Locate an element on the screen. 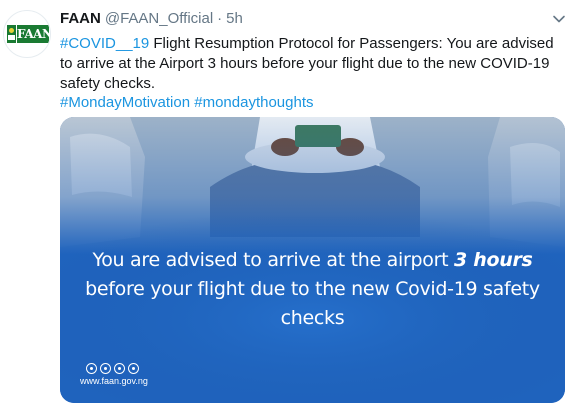 The width and height of the screenshot is (575, 408). avatar: FAAN is located at coordinates (27, 34).